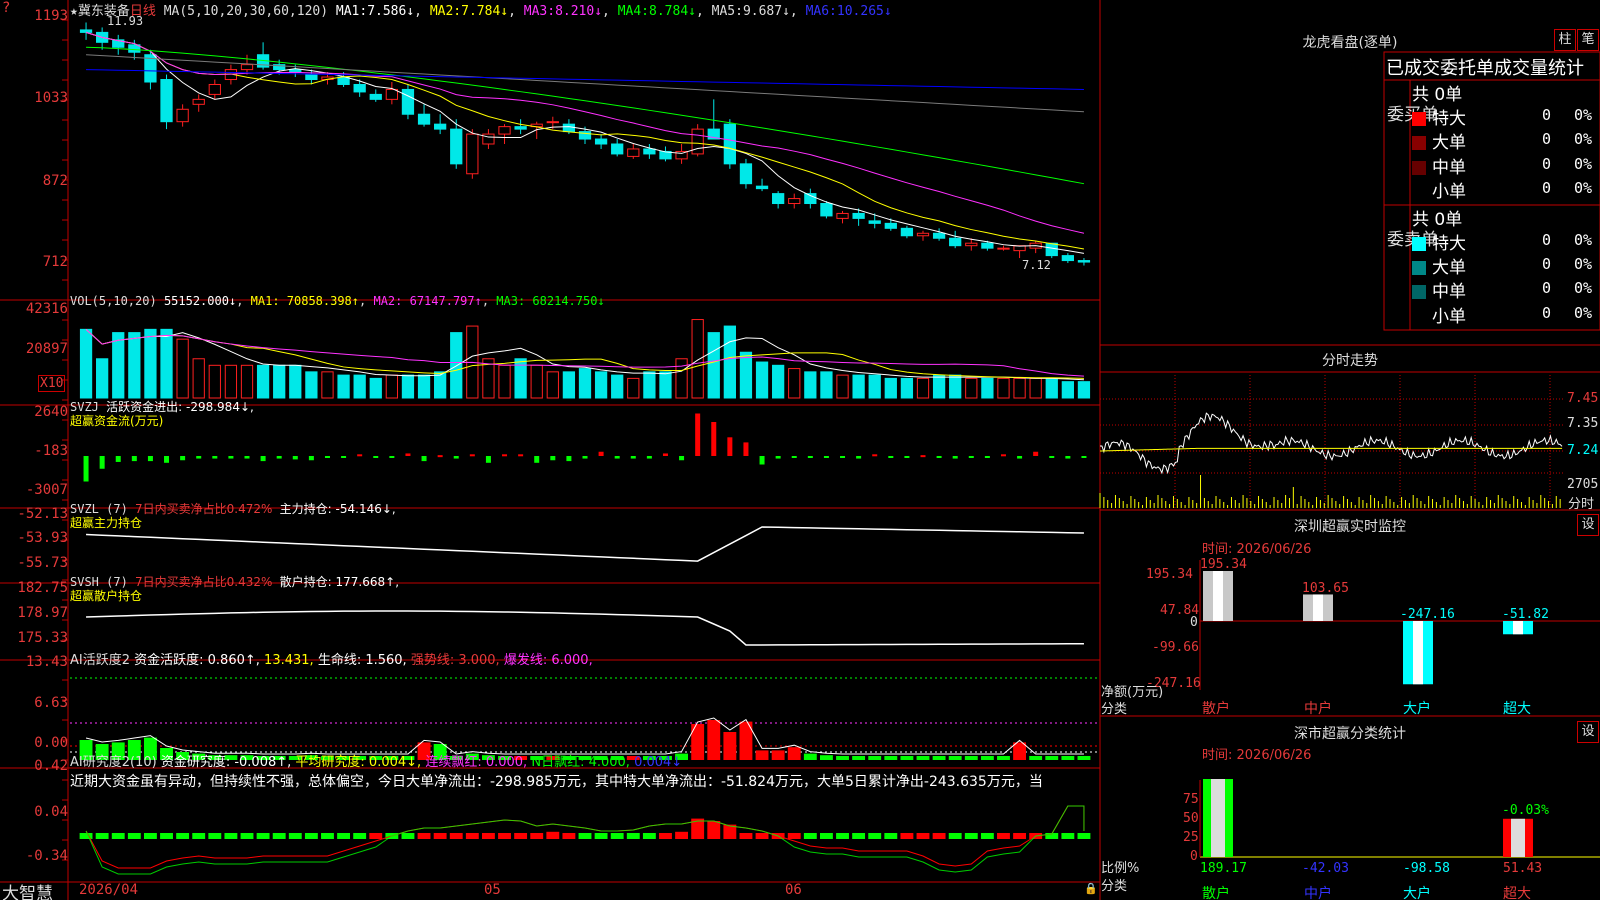 This screenshot has width=1600, height=900. What do you see at coordinates (1427, 614) in the screenshot?
I see `monitor-value-label: -247.16` at bounding box center [1427, 614].